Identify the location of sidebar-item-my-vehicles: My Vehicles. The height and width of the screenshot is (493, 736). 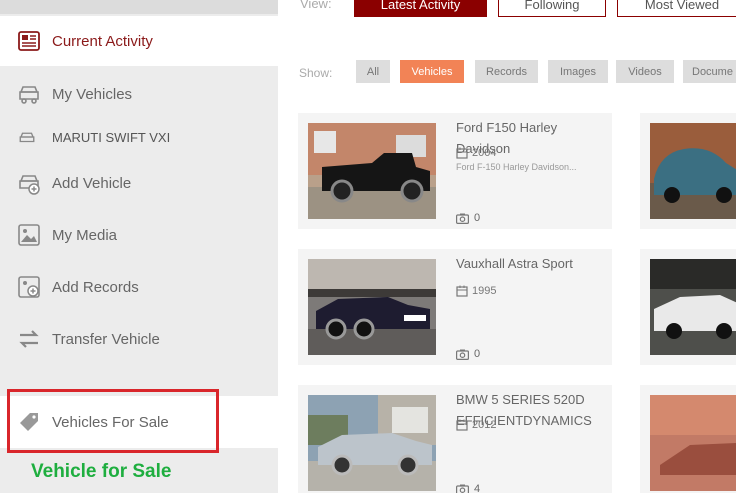
(139, 94).